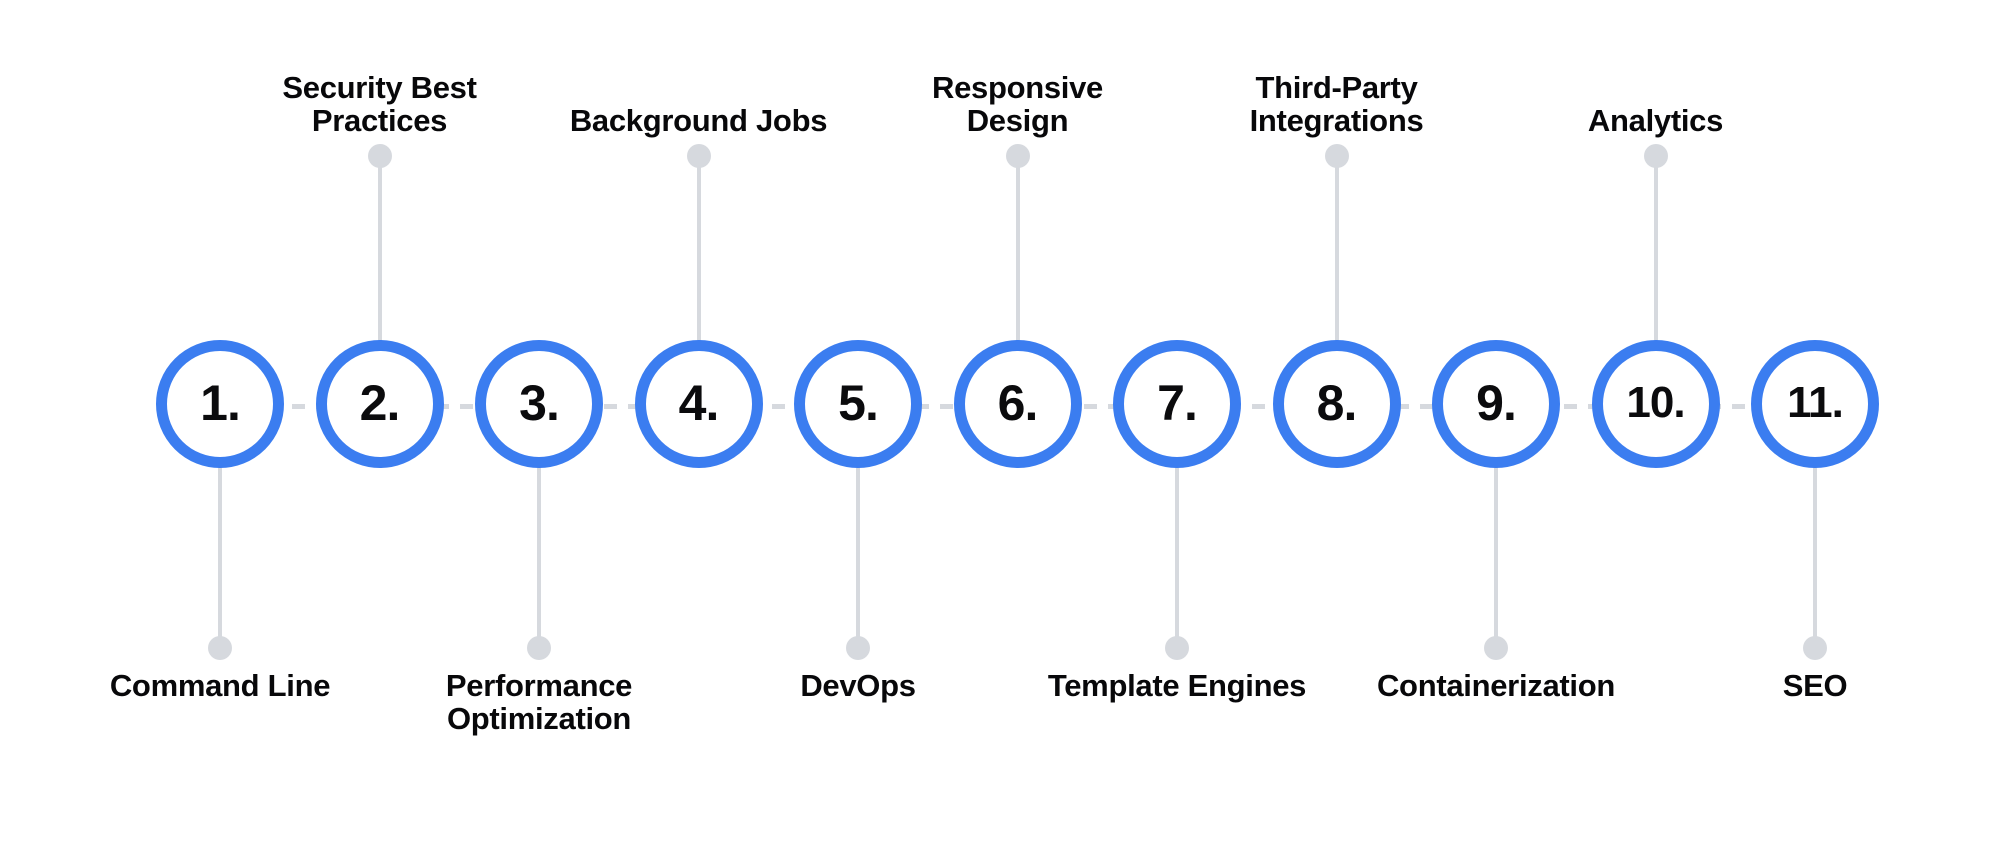 This screenshot has width=2000, height=848. I want to click on timeline-step-11: SEO 11., so click(1815, 424).